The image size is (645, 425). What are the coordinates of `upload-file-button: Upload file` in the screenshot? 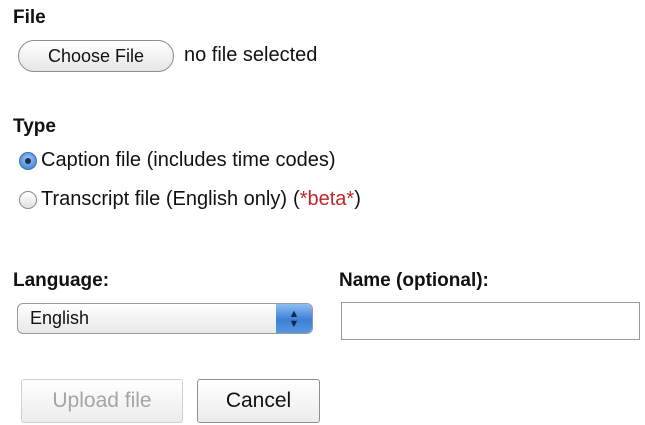 It's located at (102, 401).